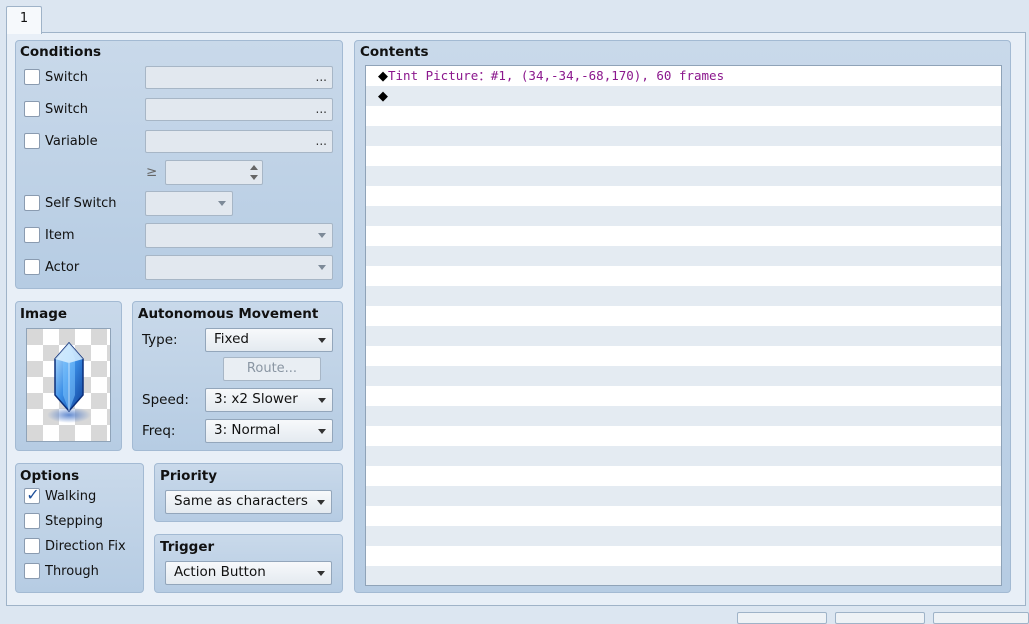 Image resolution: width=1029 pixels, height=624 pixels. I want to click on contents-title: Contents, so click(394, 52).